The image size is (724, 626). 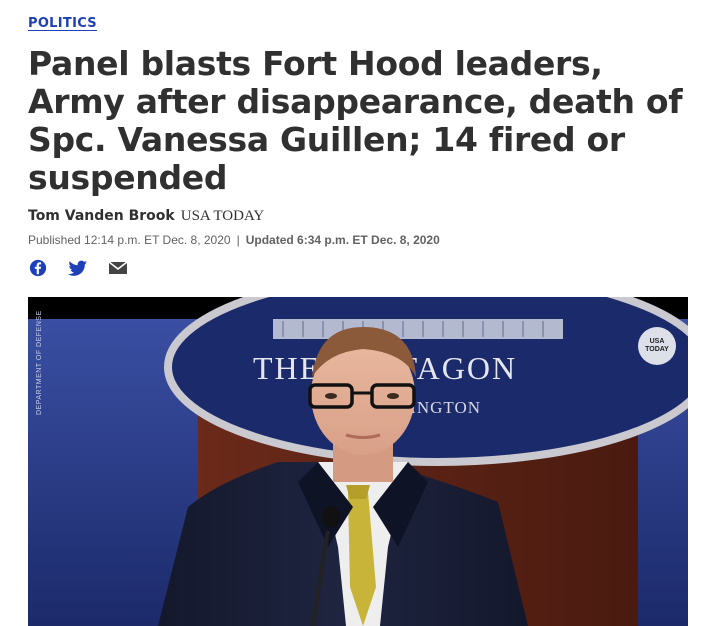 I want to click on department-watermark: DEPARTMENT OF DEFENSE, so click(x=39, y=362).